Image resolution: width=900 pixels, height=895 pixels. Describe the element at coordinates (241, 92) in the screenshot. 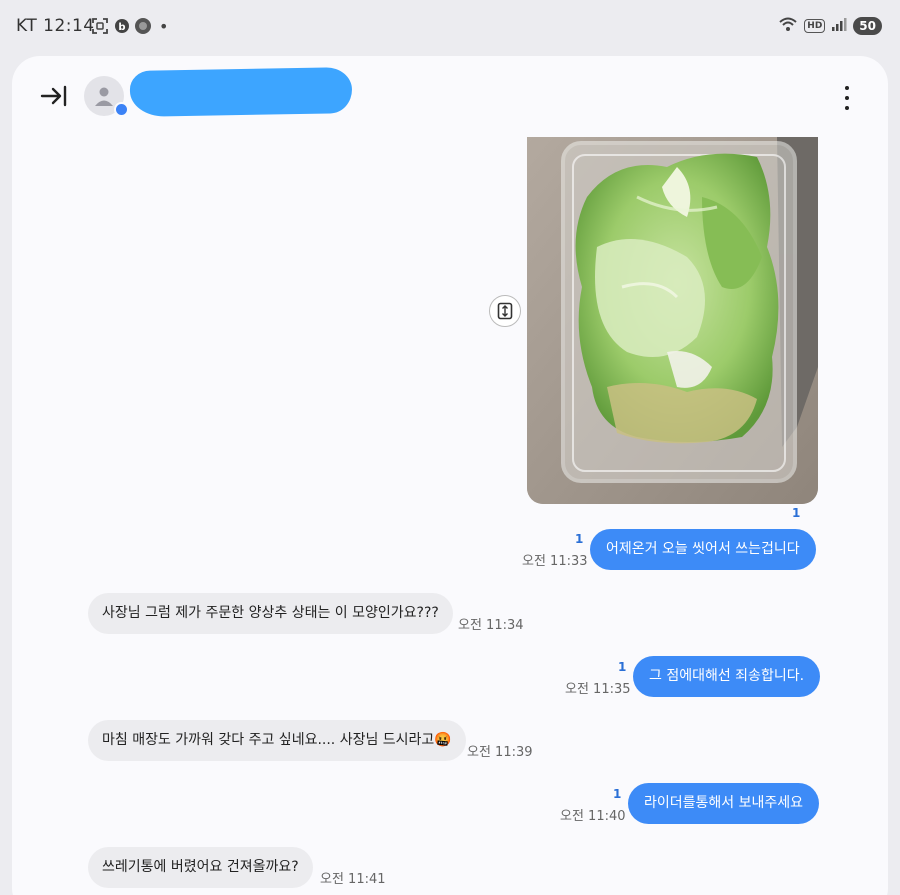

I see `contact-name-redacted` at that location.